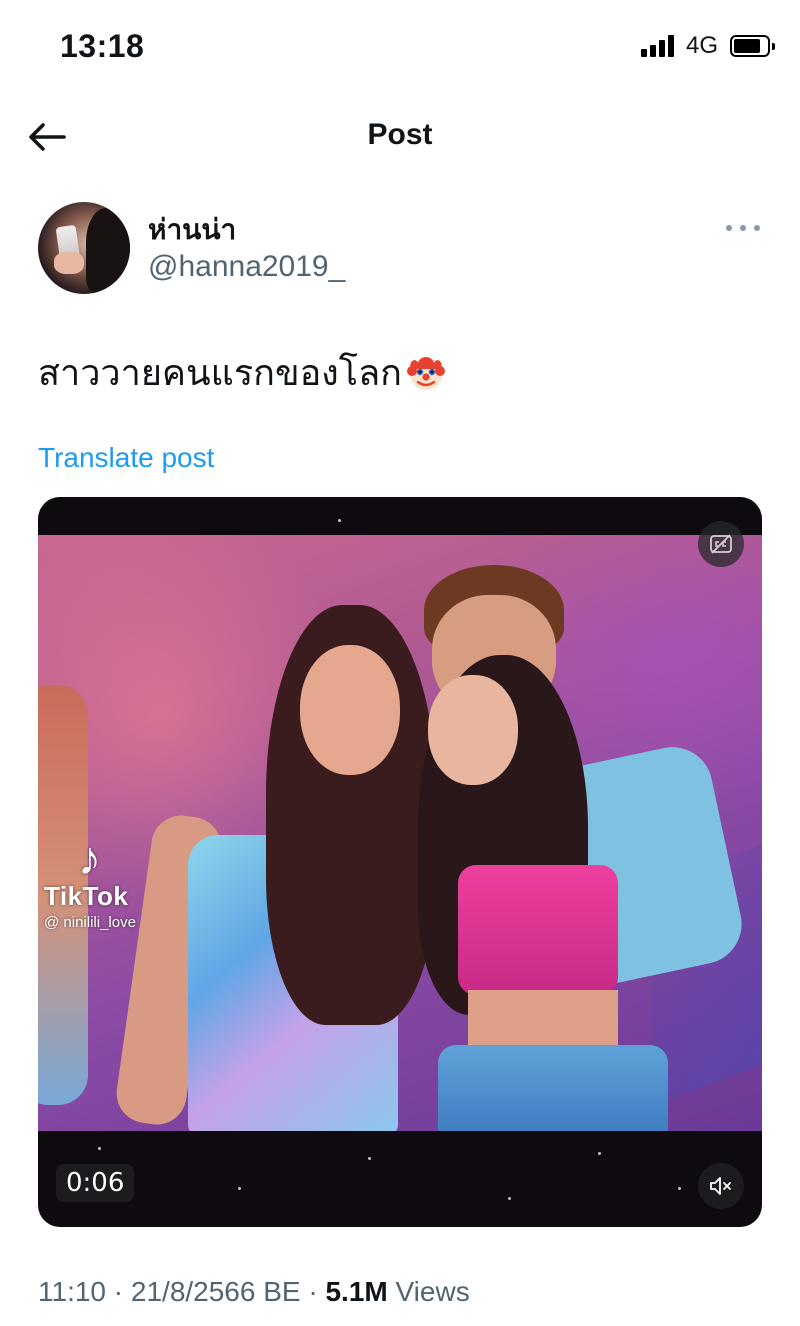  I want to click on views-link: 5.1M Views, so click(397, 1291).